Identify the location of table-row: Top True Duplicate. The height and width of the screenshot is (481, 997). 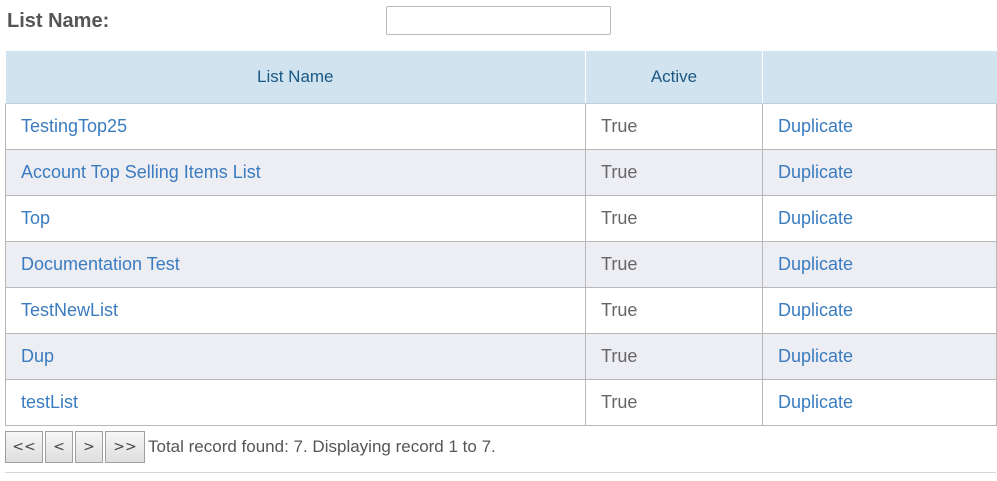
(501, 218).